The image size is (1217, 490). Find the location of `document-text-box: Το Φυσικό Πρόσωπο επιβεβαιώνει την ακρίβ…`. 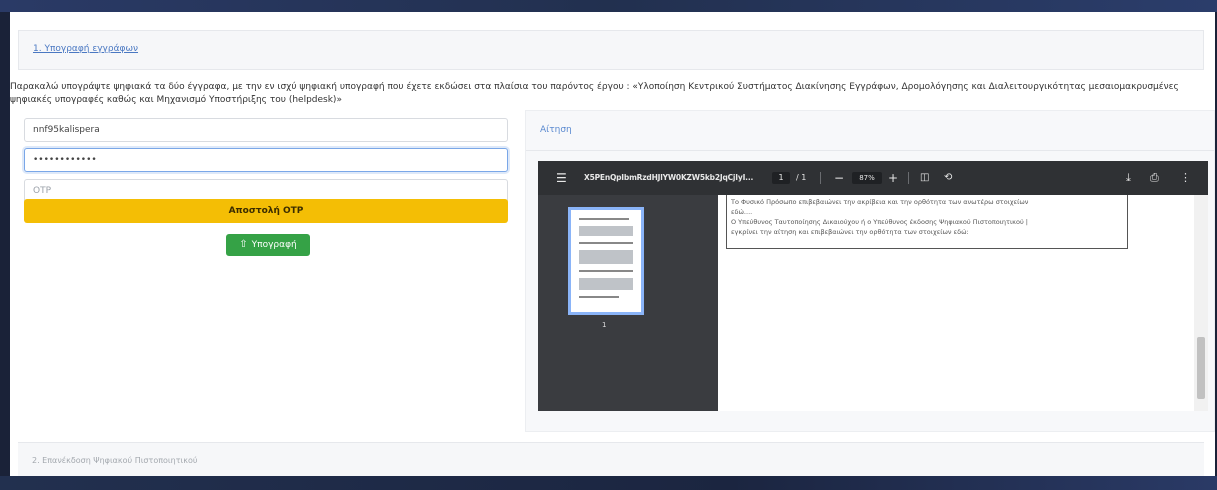

document-text-box: Το Φυσικό Πρόσωπο επιβεβαιώνει την ακρίβ… is located at coordinates (927, 222).